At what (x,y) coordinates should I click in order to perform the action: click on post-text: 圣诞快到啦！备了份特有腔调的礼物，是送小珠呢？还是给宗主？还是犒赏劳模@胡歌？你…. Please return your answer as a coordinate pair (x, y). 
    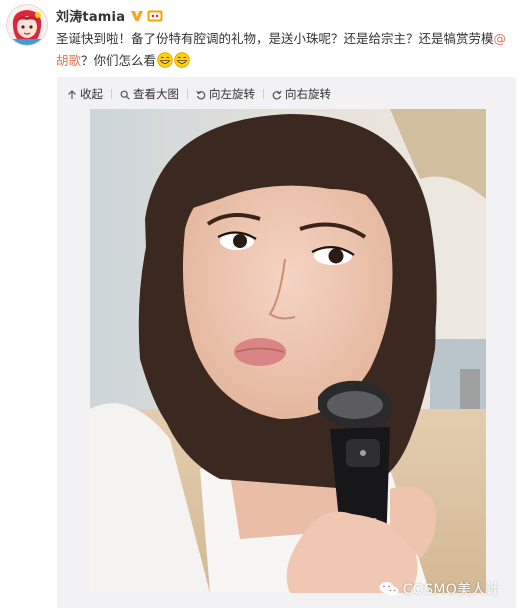
    Looking at the image, I should click on (285, 50).